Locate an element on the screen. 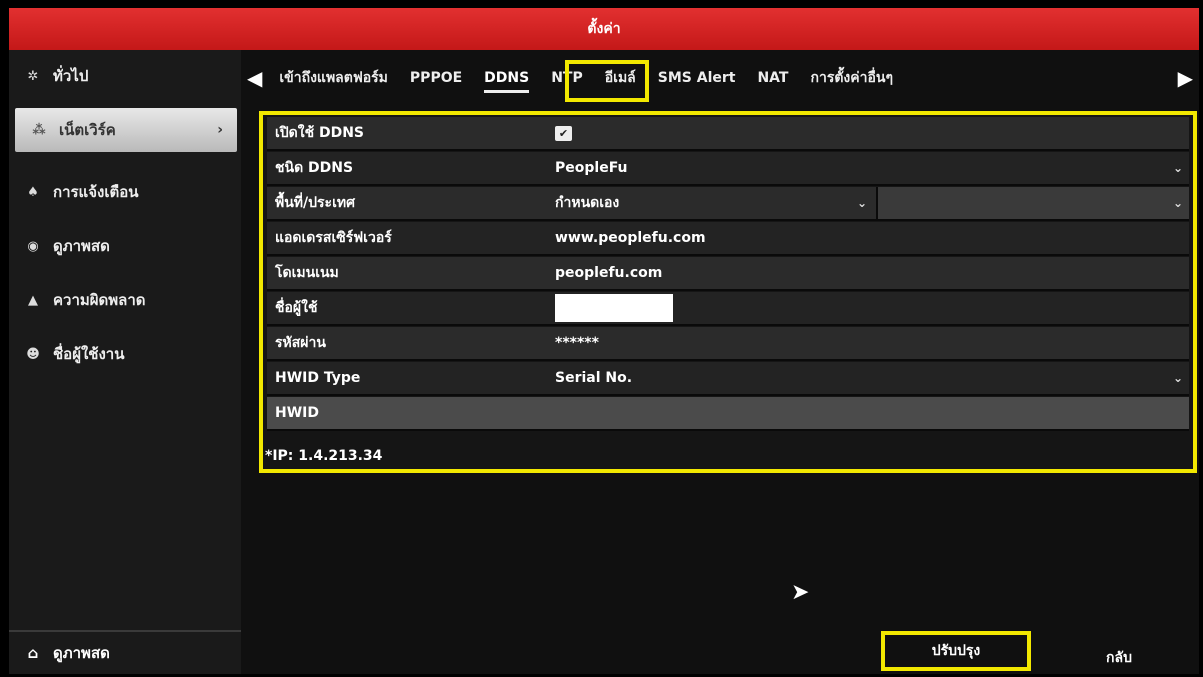  row-hwid-type: HWID Type Serial No. ⌄ is located at coordinates (728, 379).